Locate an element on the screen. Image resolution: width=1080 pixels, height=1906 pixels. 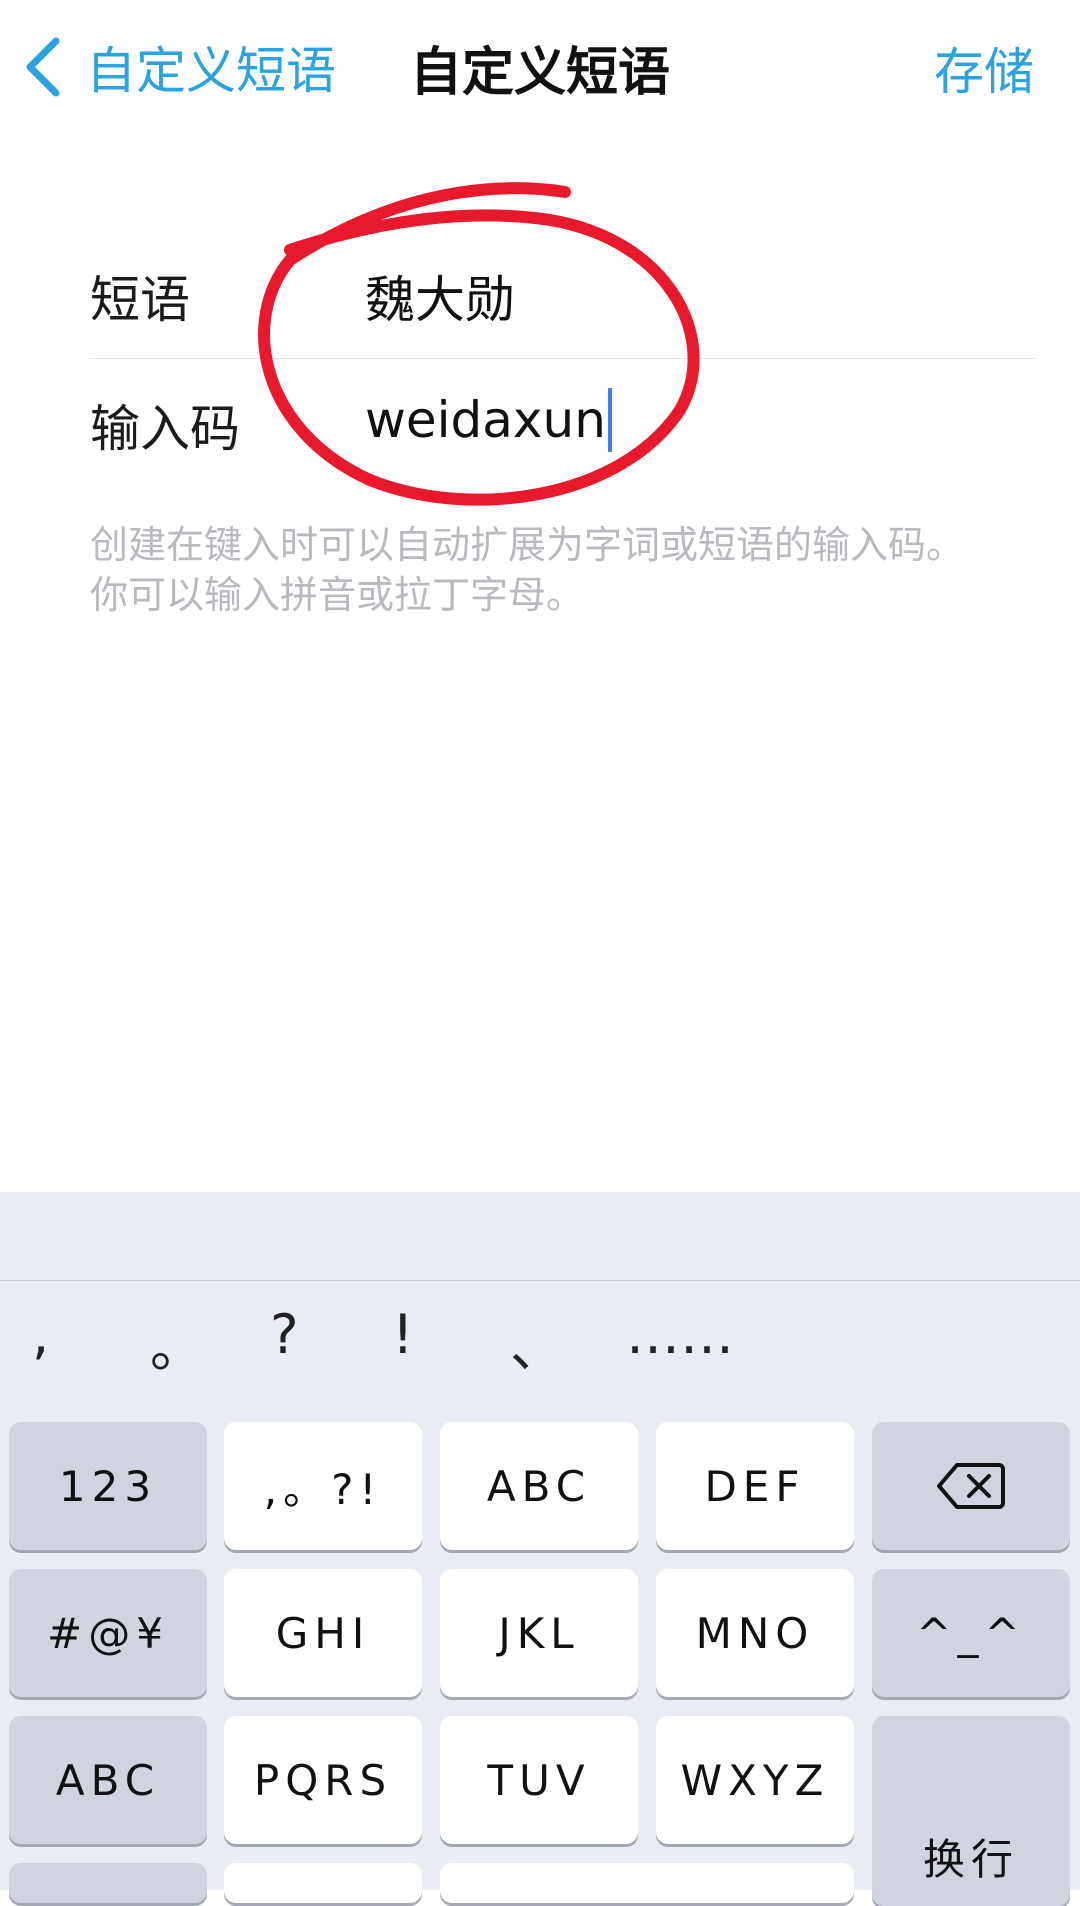
key-def: DEF is located at coordinates (755, 1486).